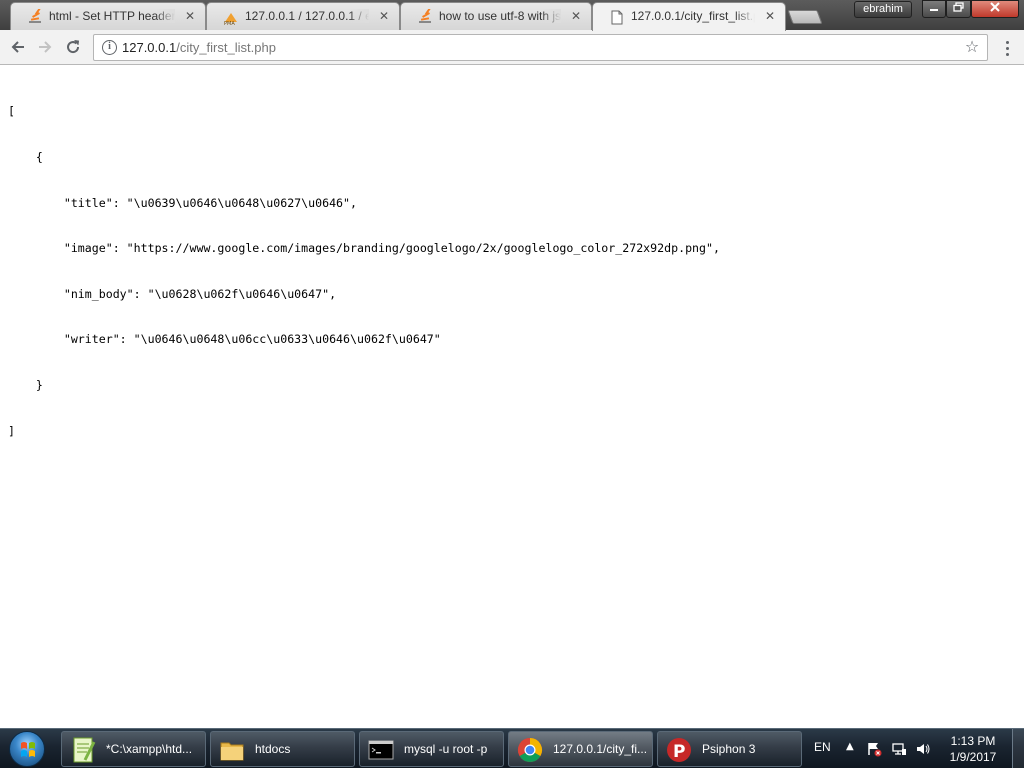 Image resolution: width=1024 pixels, height=768 pixels. Describe the element at coordinates (11, 430) in the screenshot. I see `json-line: ]` at that location.